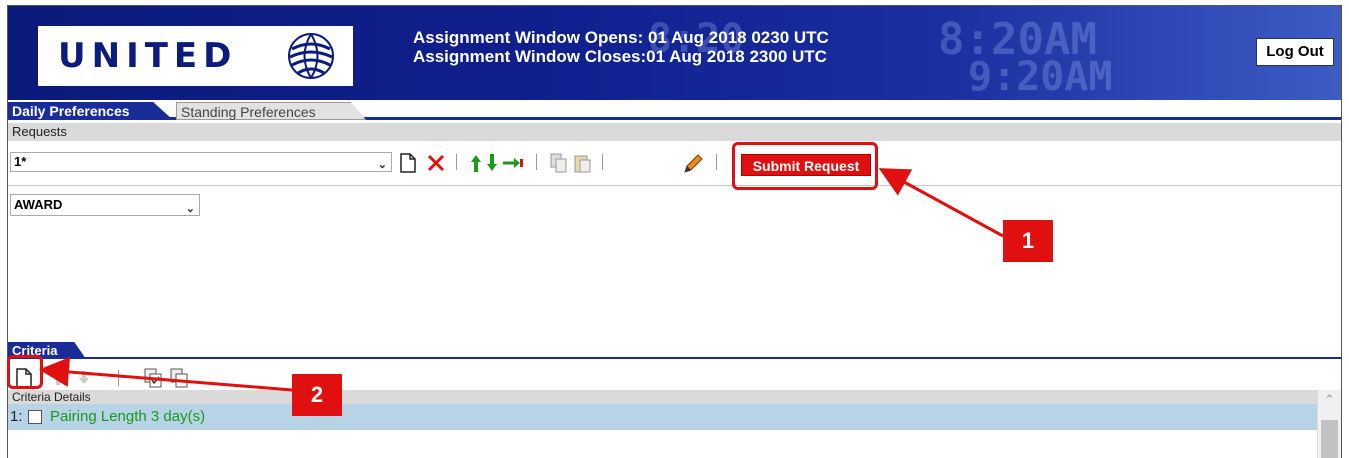 The height and width of the screenshot is (458, 1349). What do you see at coordinates (35, 417) in the screenshot?
I see `criteria-item-checkbox` at bounding box center [35, 417].